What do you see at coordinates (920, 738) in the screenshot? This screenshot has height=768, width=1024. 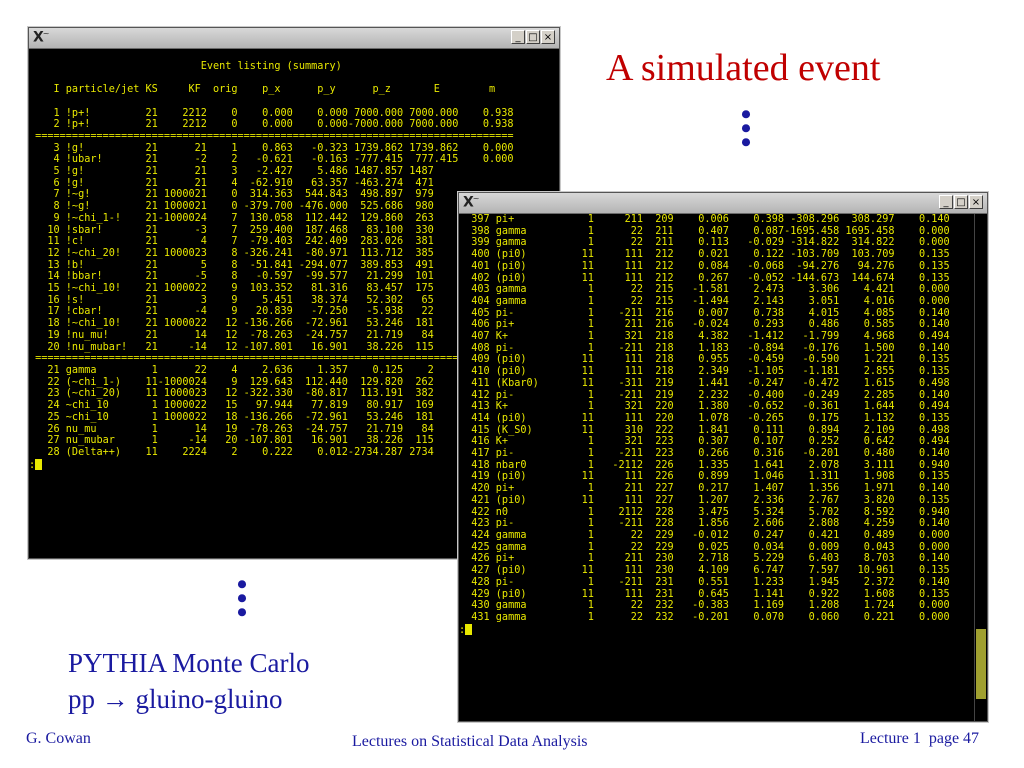 I see `footer-page: Lecture 1 page 47` at bounding box center [920, 738].